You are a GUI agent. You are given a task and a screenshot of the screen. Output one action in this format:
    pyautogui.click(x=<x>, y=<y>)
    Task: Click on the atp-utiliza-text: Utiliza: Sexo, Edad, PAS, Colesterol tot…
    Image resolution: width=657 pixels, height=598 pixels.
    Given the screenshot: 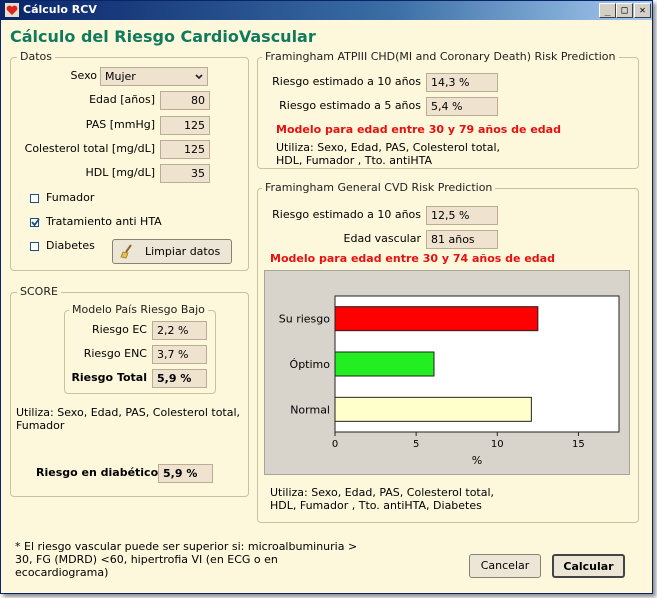 What is the action you would take?
    pyautogui.click(x=388, y=154)
    